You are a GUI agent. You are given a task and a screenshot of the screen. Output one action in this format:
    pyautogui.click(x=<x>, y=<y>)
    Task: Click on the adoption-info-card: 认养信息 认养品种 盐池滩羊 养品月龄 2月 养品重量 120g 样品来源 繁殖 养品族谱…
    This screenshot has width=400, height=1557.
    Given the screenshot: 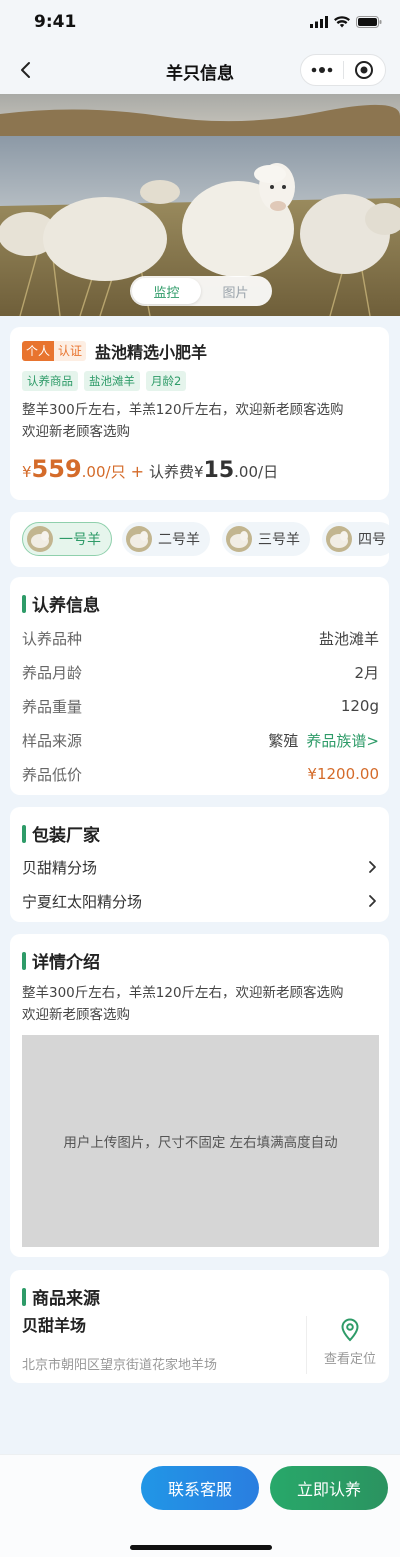 What is the action you would take?
    pyautogui.click(x=199, y=686)
    